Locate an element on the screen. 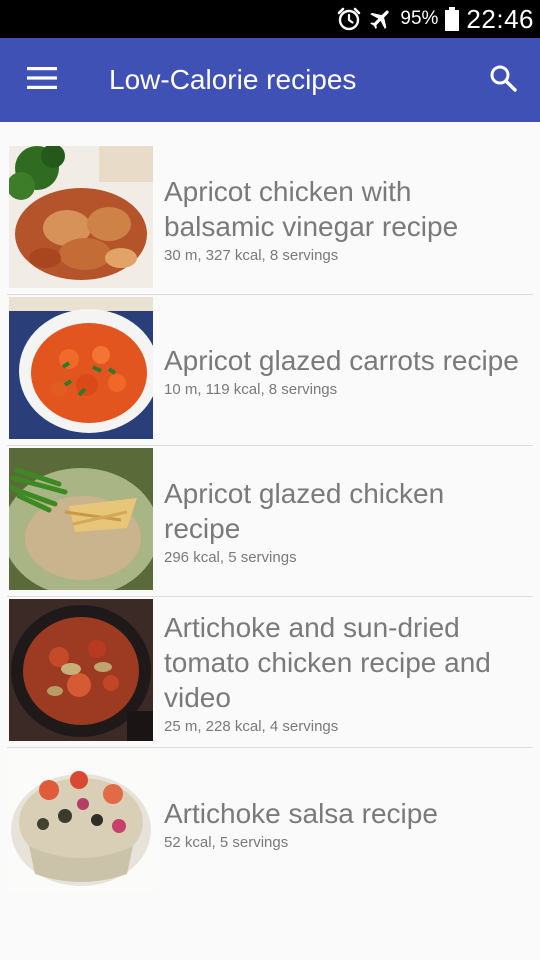  recipe-meta: 25 m, 228 kcal, 4 servings is located at coordinates (251, 726).